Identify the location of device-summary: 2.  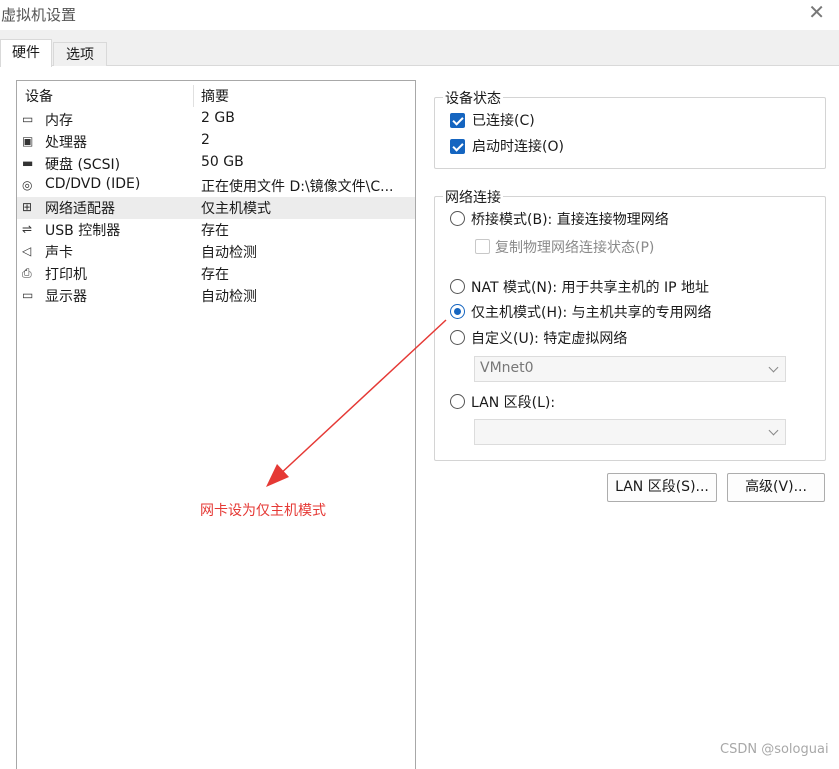
(205, 140).